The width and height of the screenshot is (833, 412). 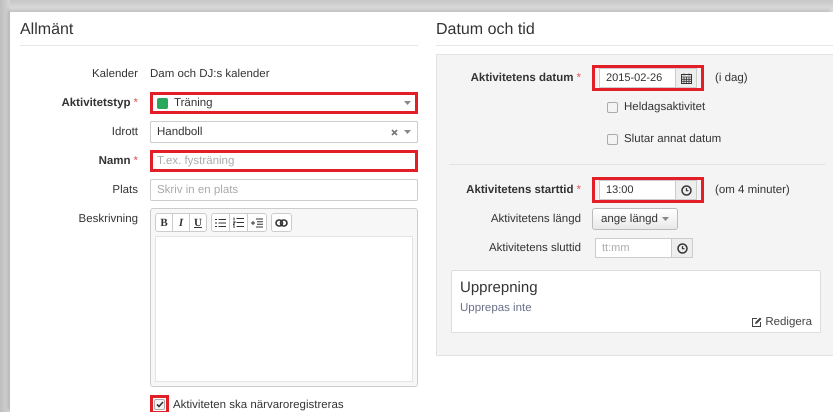 I want to click on checkbox-label: Heldagsaktivitet, so click(x=665, y=107).